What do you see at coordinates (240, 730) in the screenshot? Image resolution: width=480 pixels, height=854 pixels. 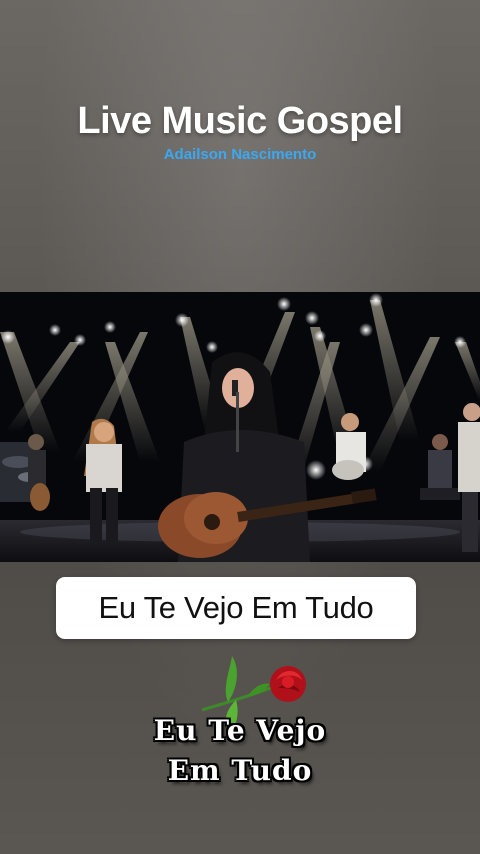 I see `decorative-title-line1: Eu Te Vejo` at bounding box center [240, 730].